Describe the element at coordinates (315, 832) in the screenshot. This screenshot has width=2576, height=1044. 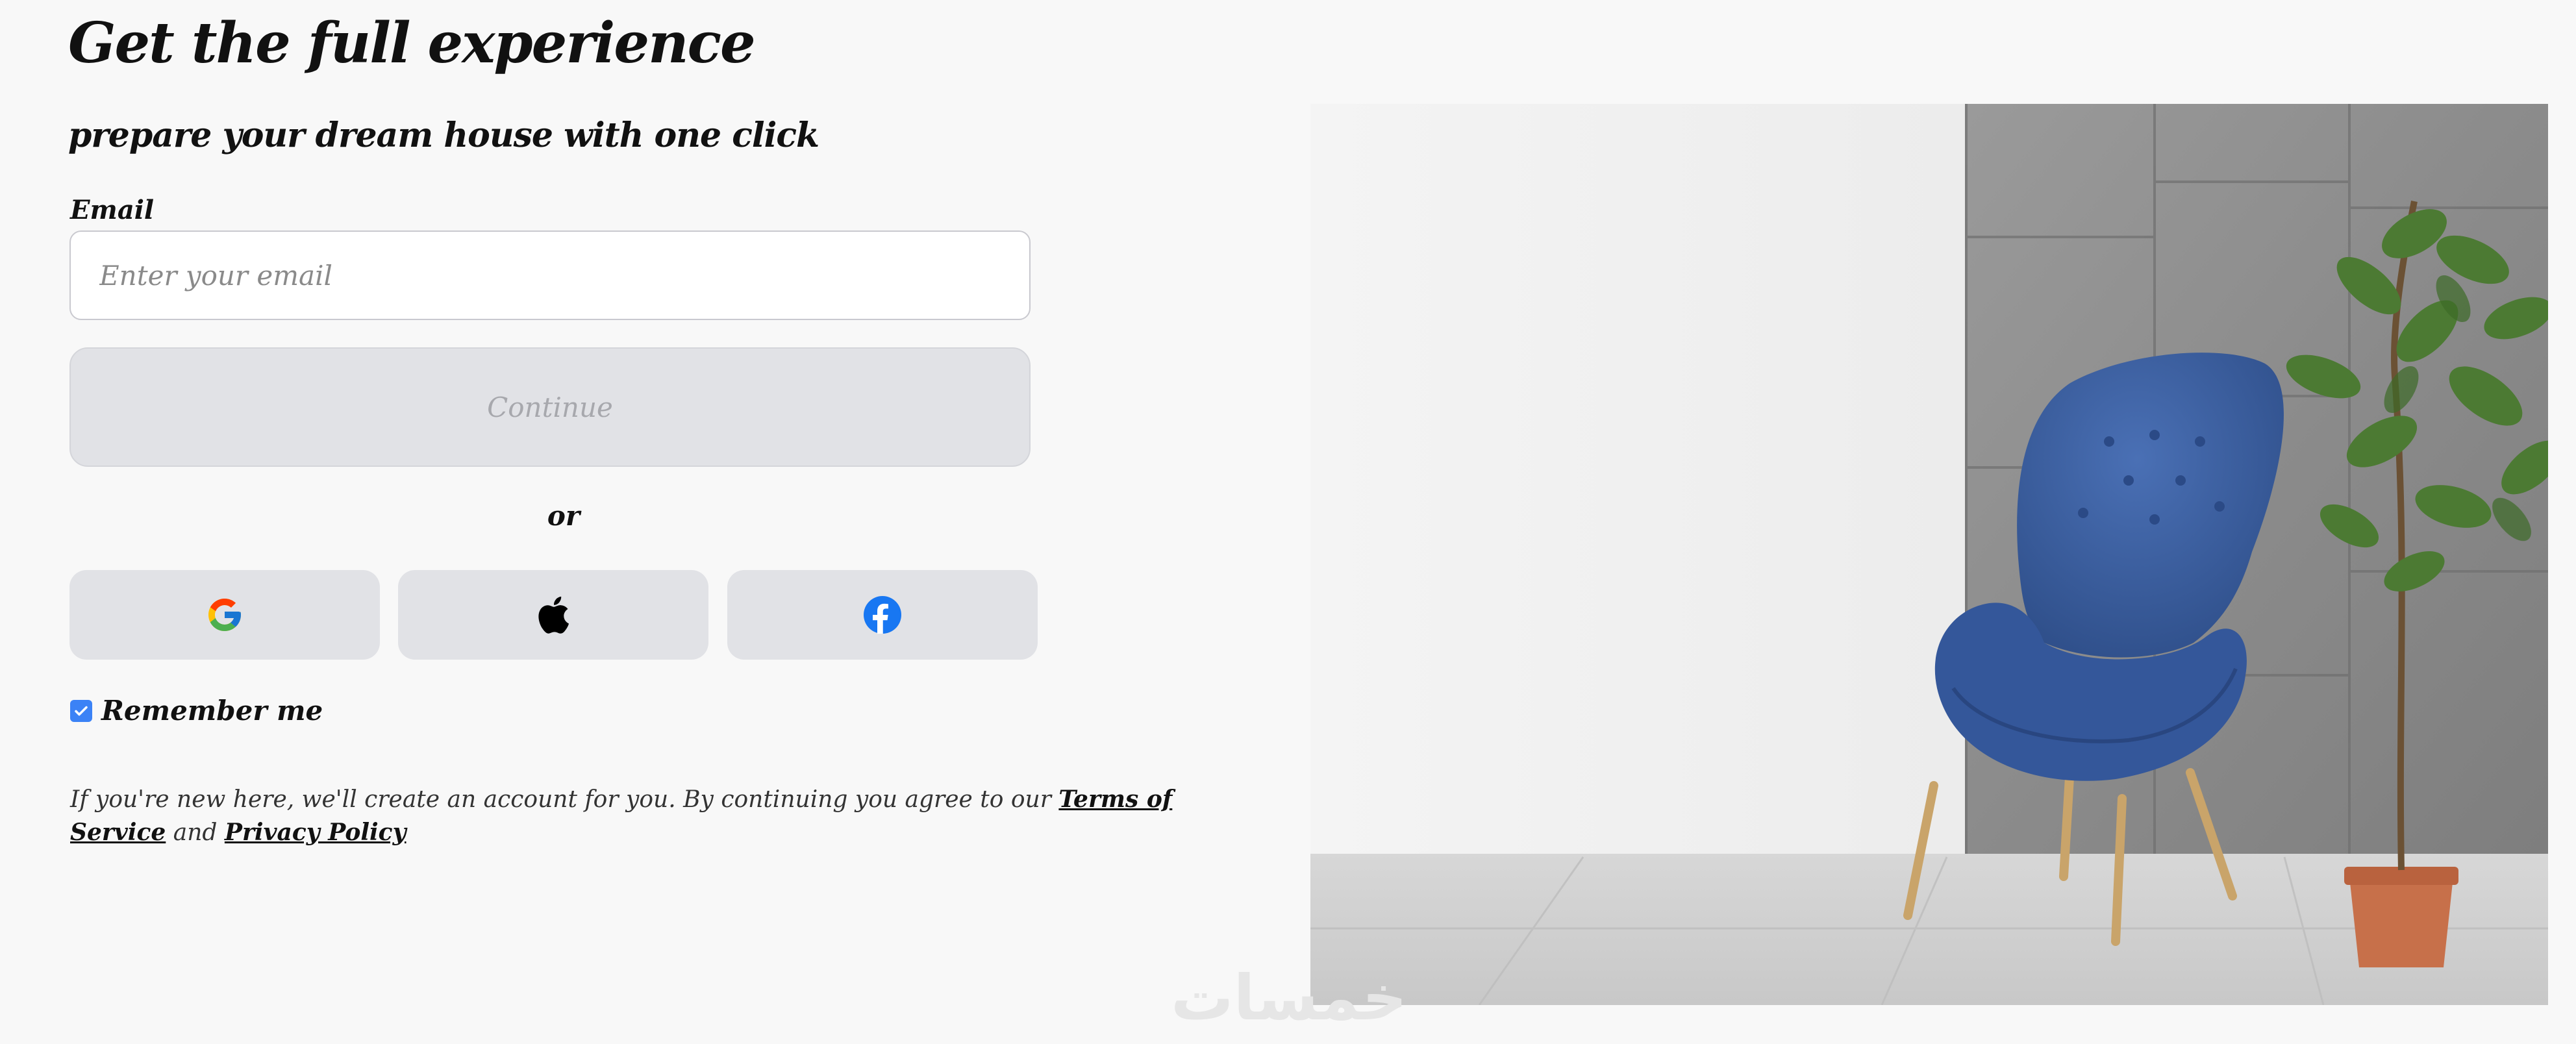
I see `privacy-policy-link: Privacy Policy` at that location.